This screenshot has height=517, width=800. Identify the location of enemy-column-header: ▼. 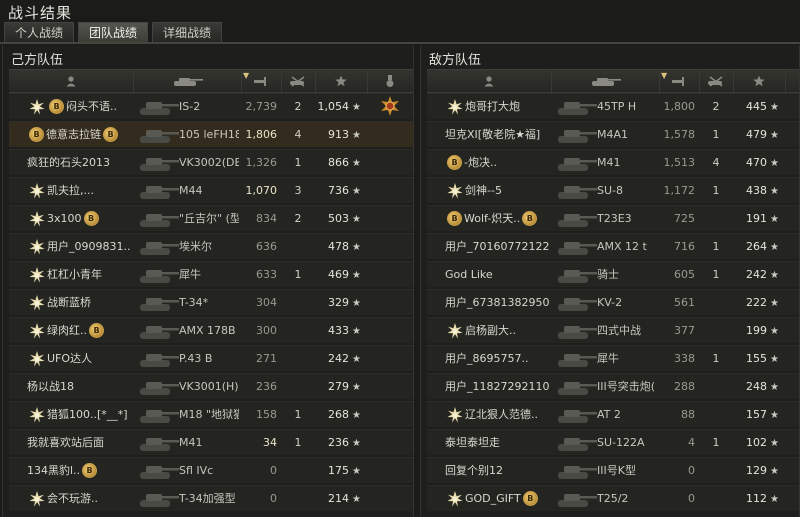
(613, 81).